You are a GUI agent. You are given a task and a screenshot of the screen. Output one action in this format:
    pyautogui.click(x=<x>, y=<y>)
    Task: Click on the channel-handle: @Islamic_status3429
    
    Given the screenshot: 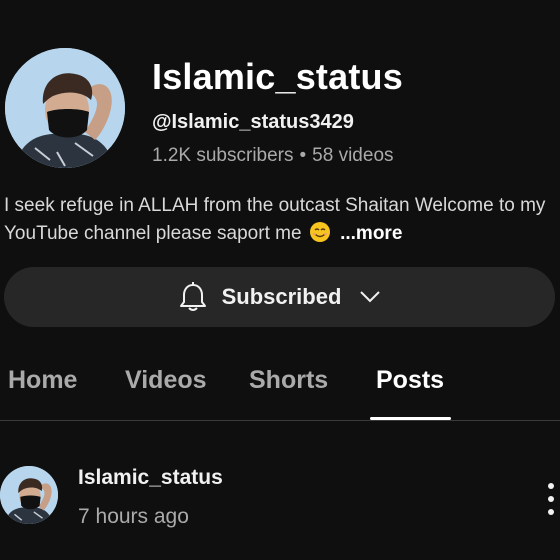 What is the action you would take?
    pyautogui.click(x=253, y=122)
    